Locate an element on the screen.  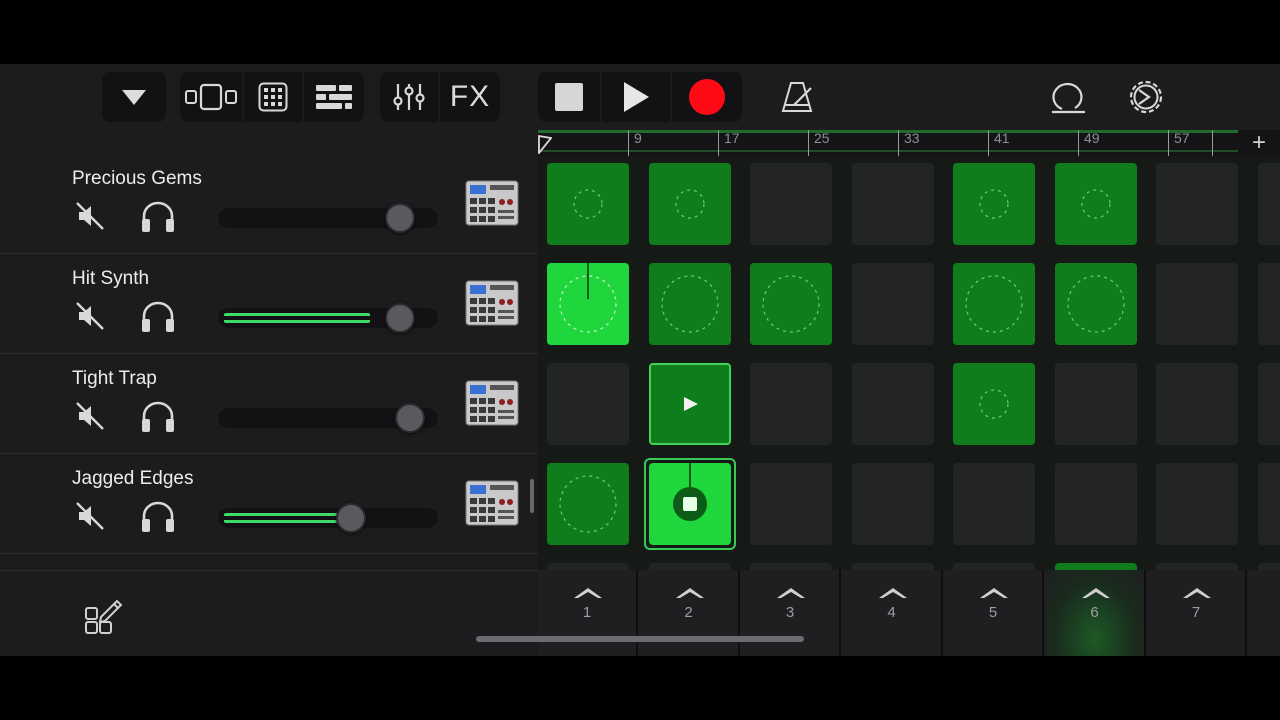
control-bar: FX is located at coordinates (640, 97).